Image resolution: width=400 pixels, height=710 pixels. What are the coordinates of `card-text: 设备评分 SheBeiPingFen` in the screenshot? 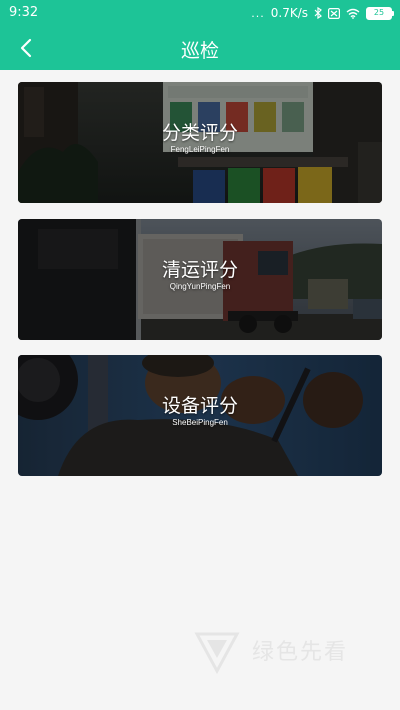 It's located at (200, 412).